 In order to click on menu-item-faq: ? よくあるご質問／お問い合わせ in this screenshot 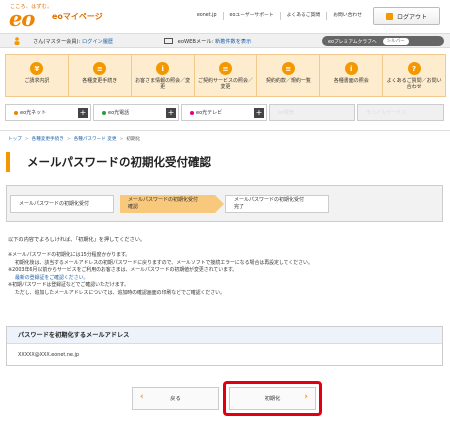, I will do `click(413, 75)`.